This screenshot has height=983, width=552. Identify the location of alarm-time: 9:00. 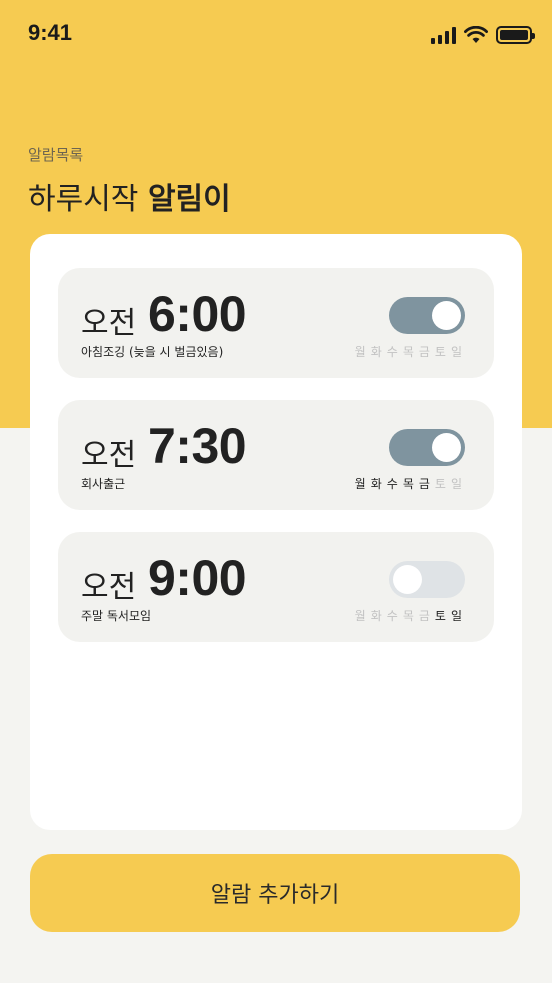
(197, 578).